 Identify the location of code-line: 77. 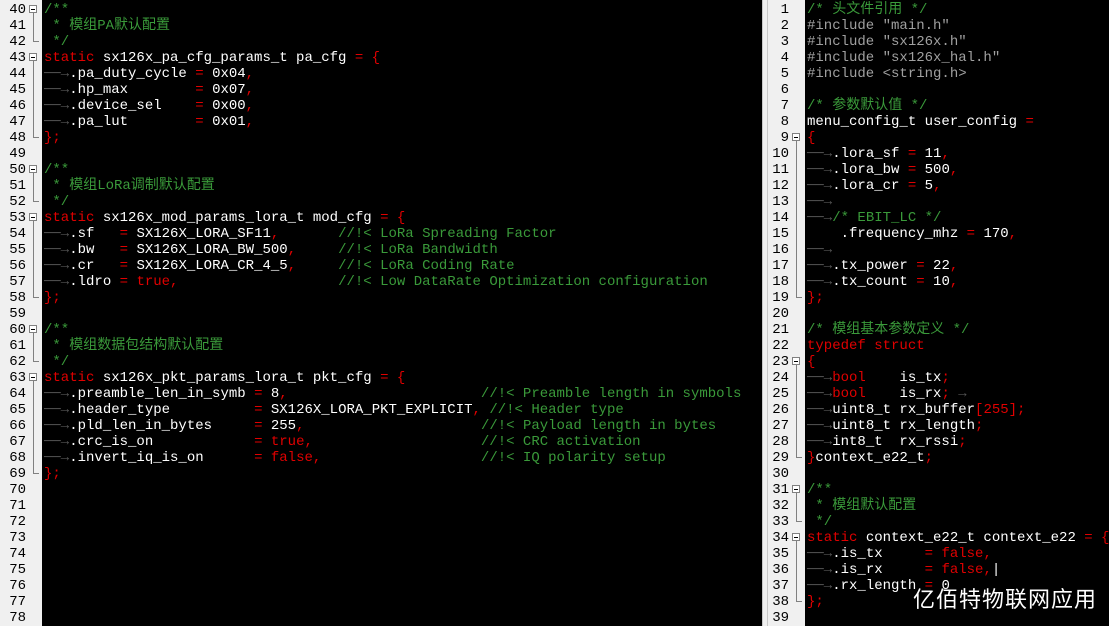
(381, 602).